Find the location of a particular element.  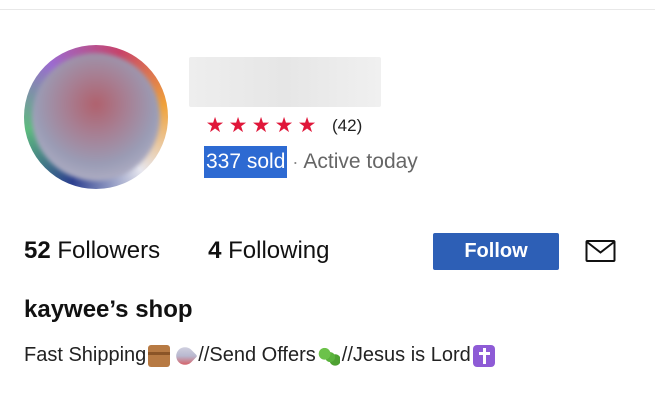

followers-link: 52 Followers is located at coordinates (92, 251).